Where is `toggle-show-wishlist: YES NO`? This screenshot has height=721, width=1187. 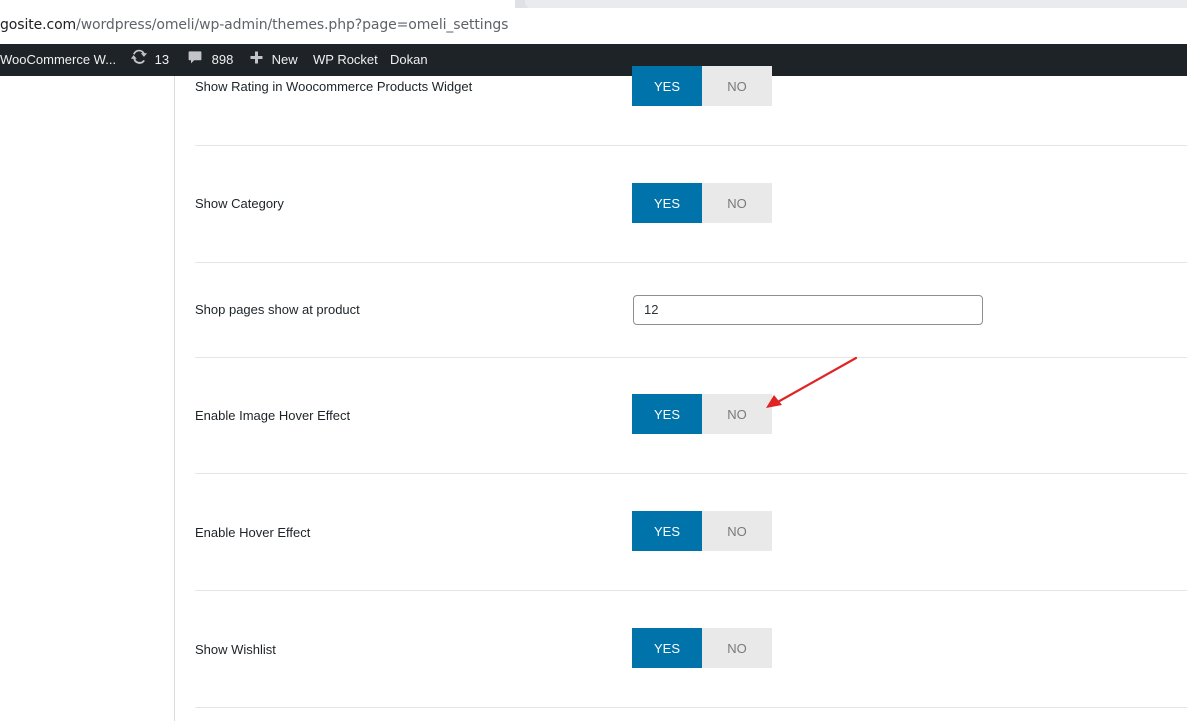
toggle-show-wishlist: YES NO is located at coordinates (702, 648).